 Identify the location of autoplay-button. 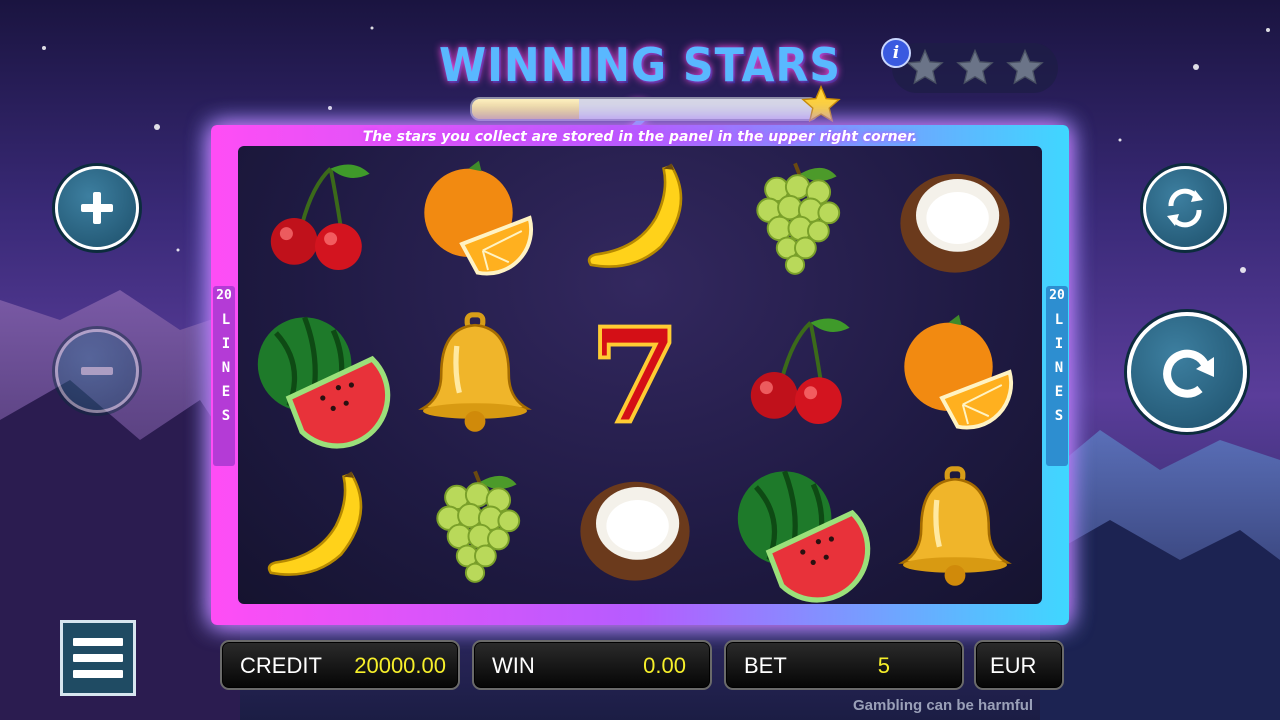
(1185, 208).